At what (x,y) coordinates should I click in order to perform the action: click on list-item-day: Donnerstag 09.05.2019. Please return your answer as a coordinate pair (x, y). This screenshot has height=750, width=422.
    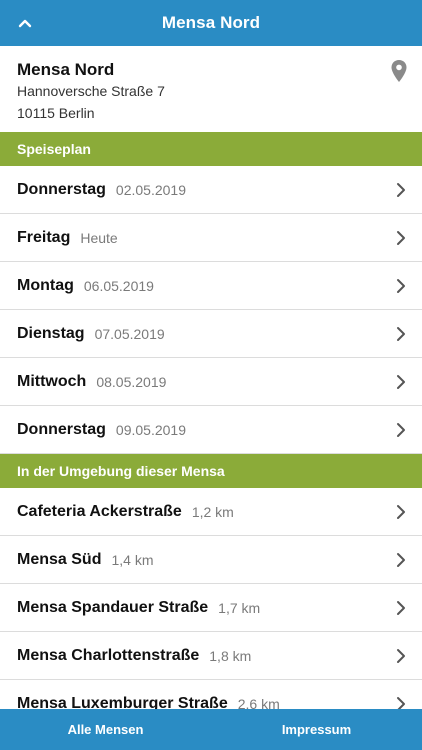
    Looking at the image, I should click on (211, 430).